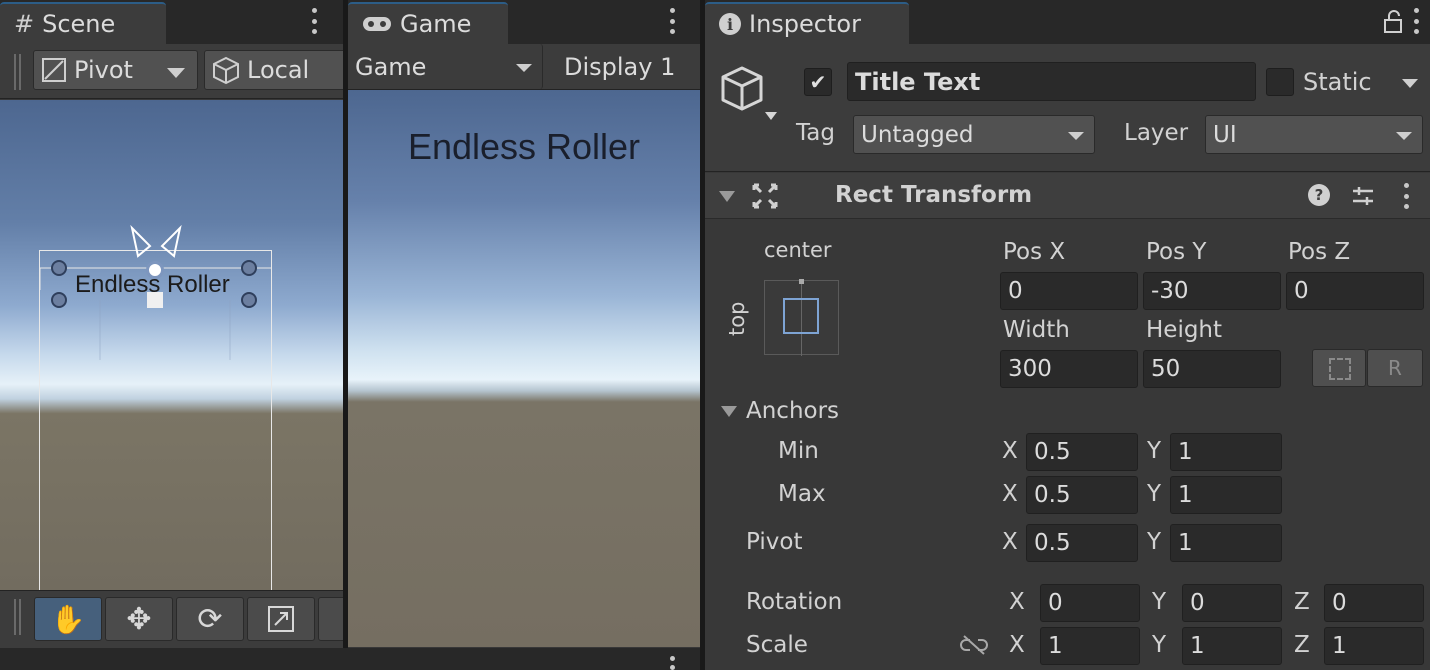  What do you see at coordinates (934, 195) in the screenshot?
I see `component-title: Rect Transform` at bounding box center [934, 195].